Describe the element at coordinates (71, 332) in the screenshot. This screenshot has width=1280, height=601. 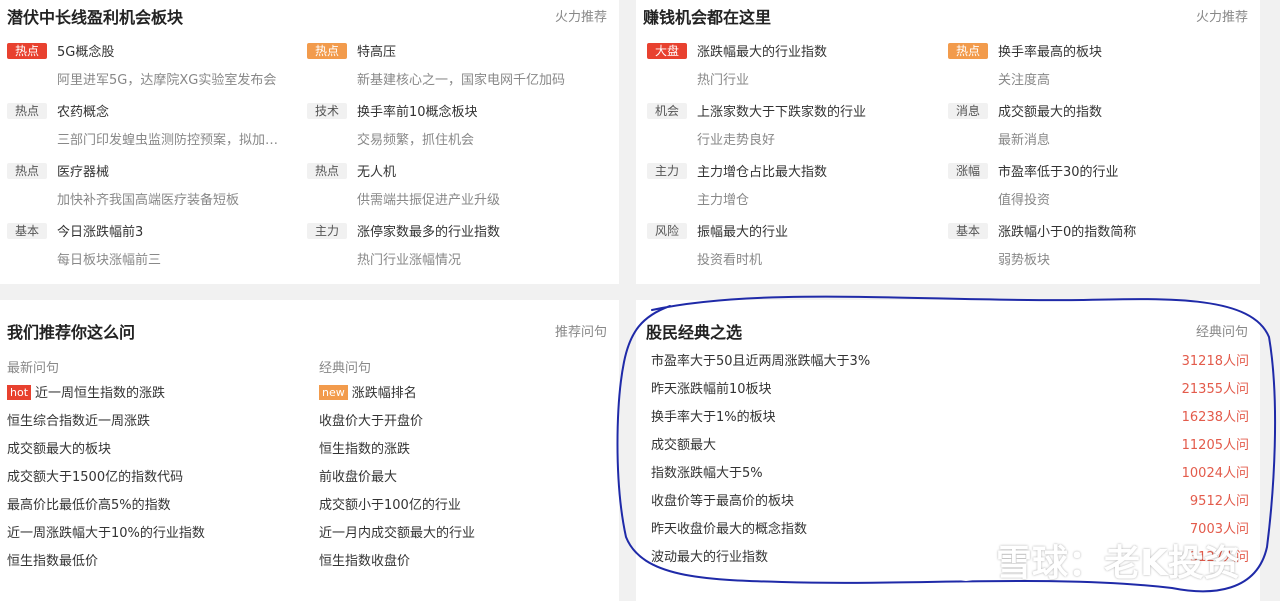
I see `panel-title: 我们推荐你这么问` at that location.